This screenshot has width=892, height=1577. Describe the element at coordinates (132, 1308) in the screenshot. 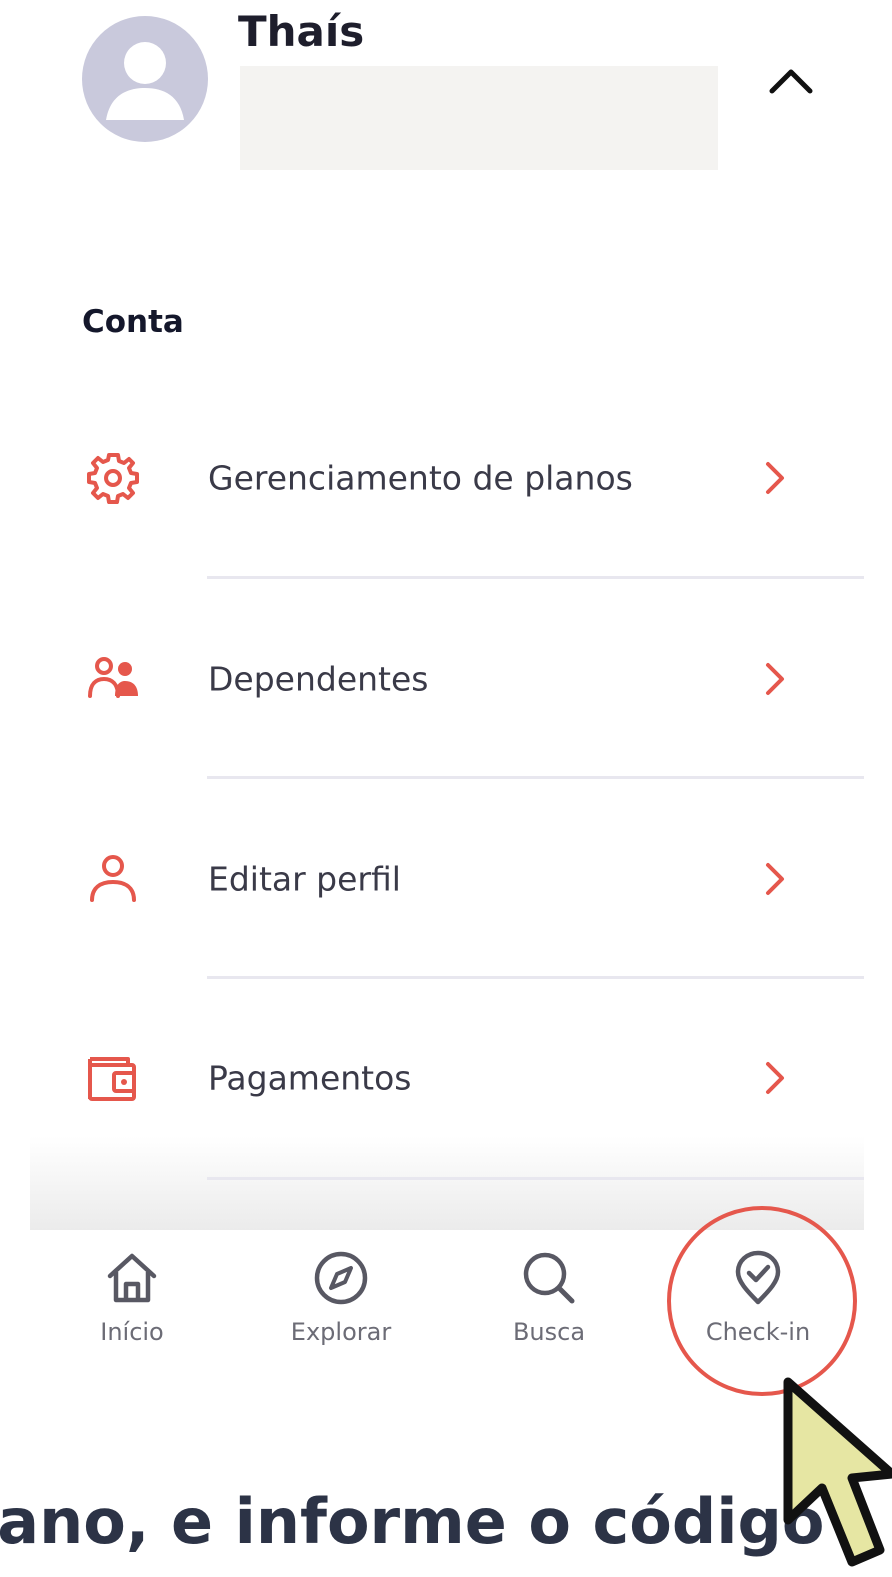

I see `tab-home: Início` at that location.